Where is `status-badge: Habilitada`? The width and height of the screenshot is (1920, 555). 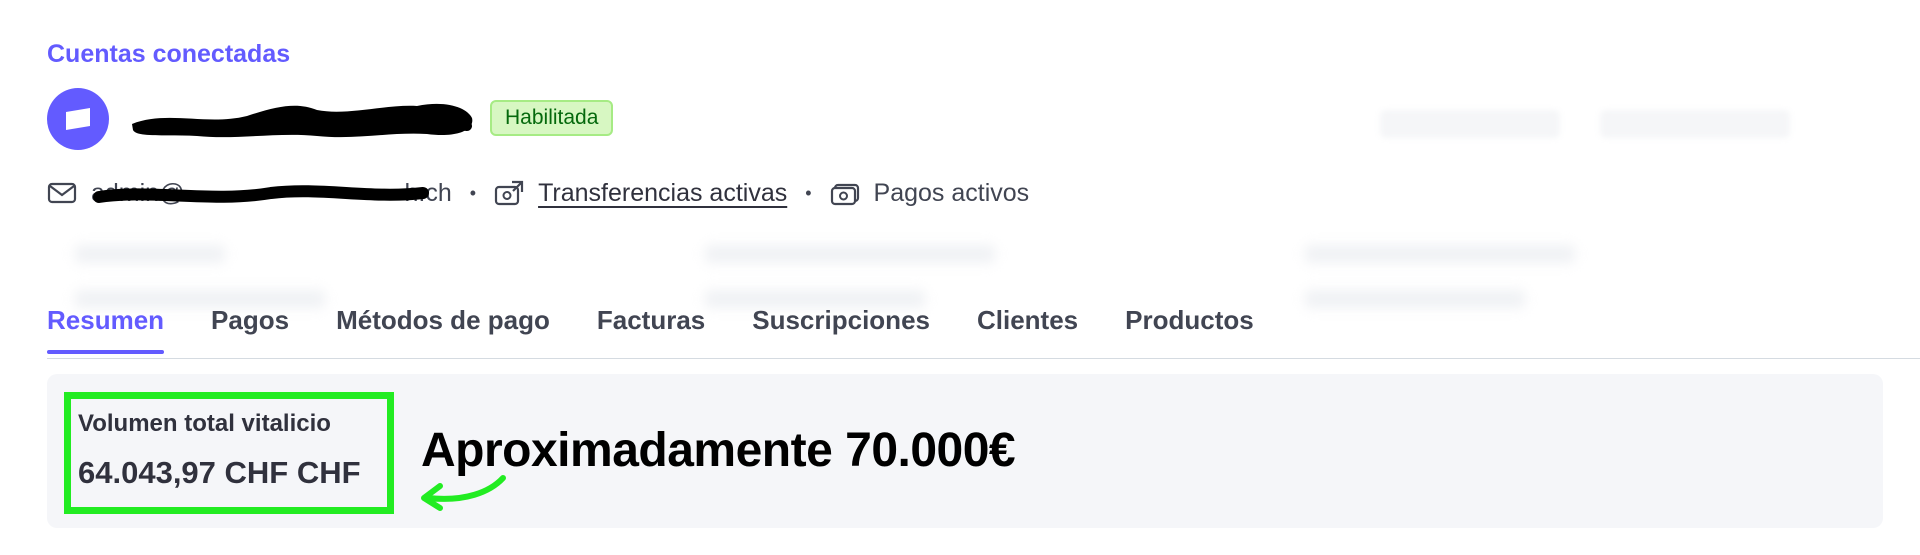
status-badge: Habilitada is located at coordinates (552, 118).